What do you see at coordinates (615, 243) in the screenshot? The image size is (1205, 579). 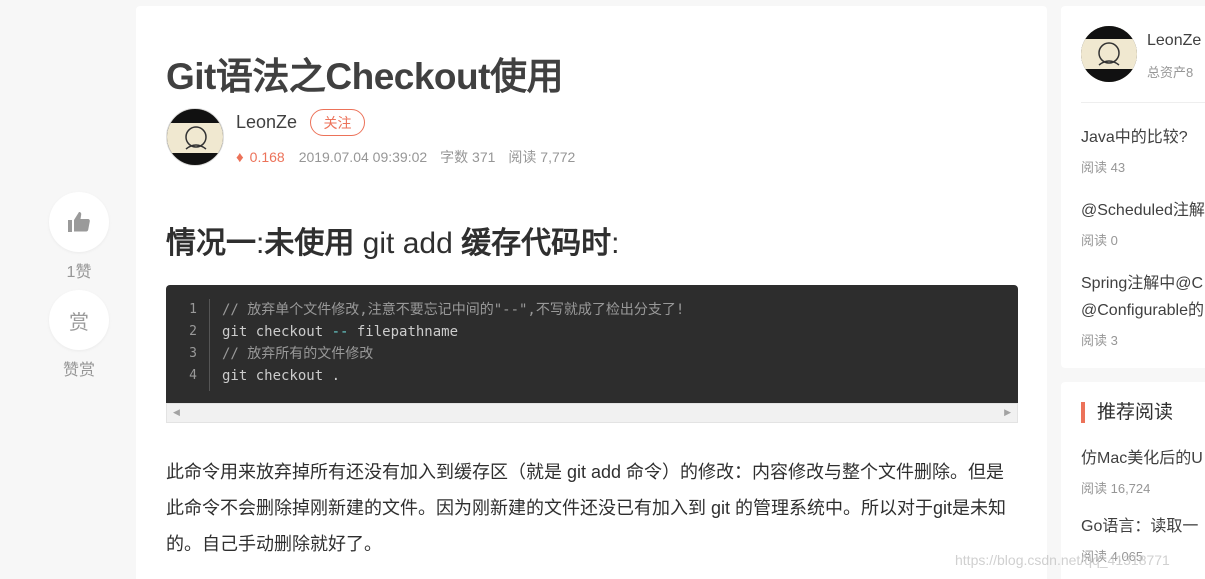 I see `heading-end: :` at bounding box center [615, 243].